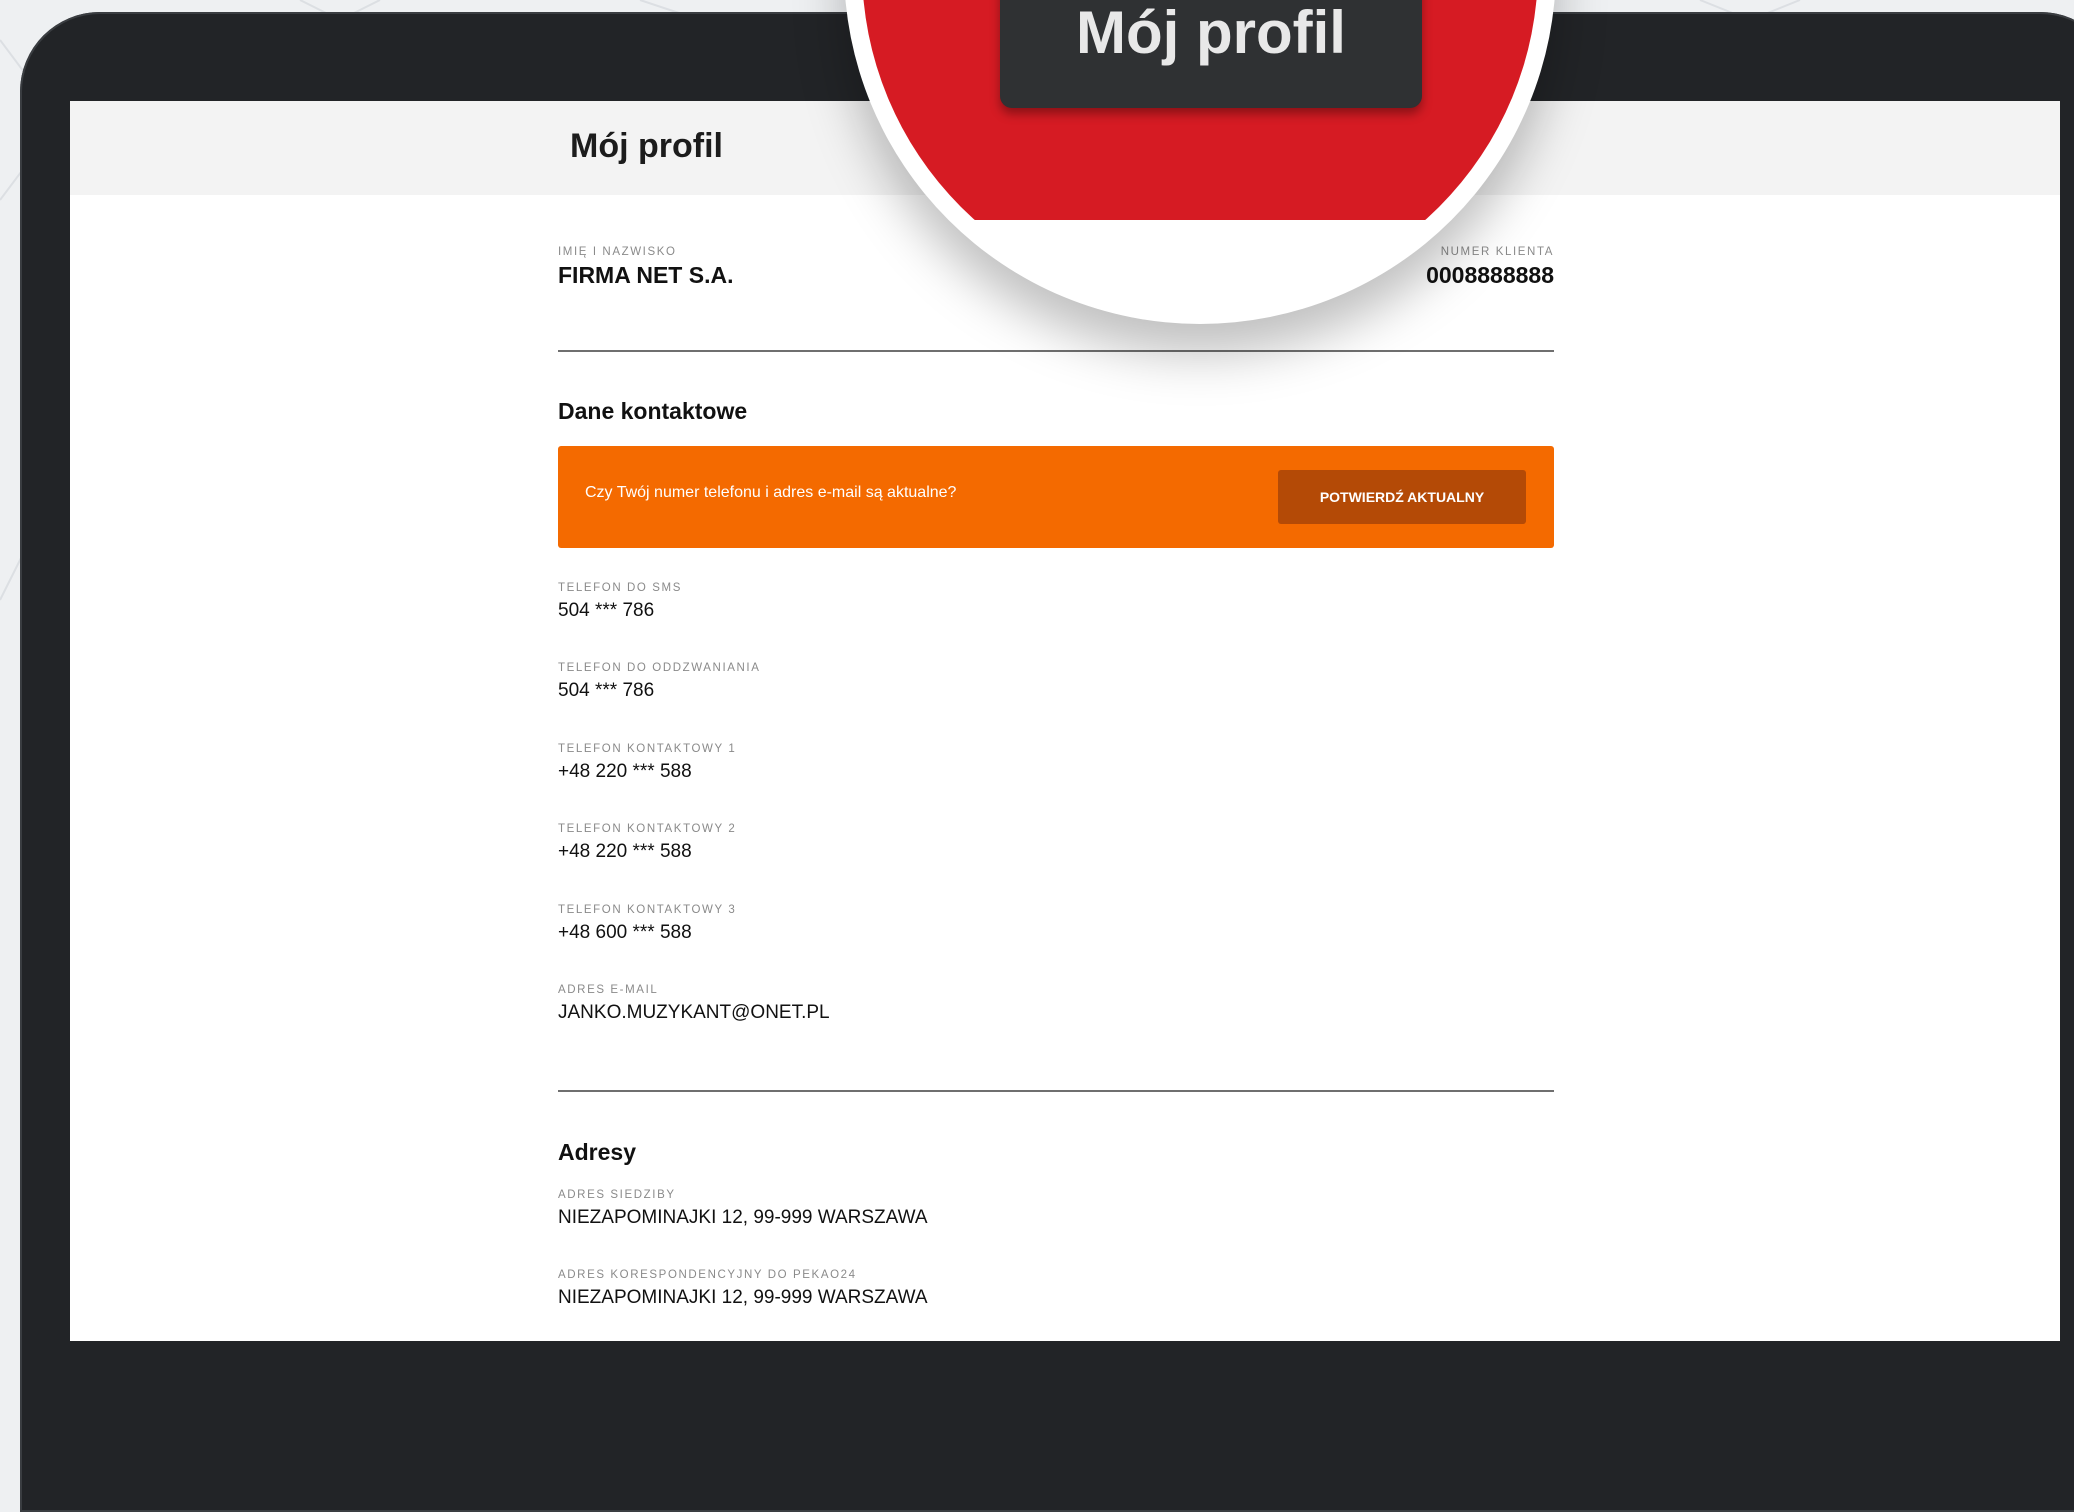 This screenshot has width=2074, height=1512. What do you see at coordinates (1402, 497) in the screenshot?
I see `confirm-current-button: POTWIERDŹ AKTUALNY` at bounding box center [1402, 497].